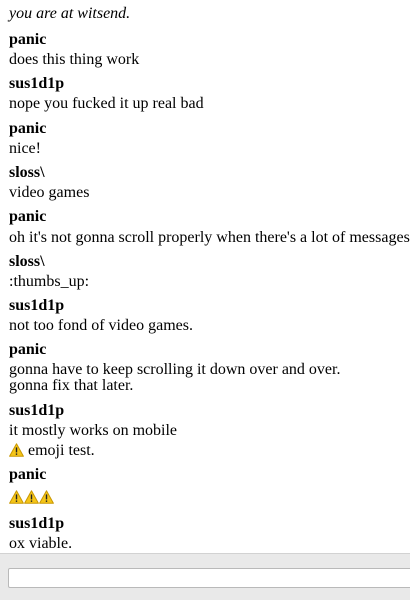 Image resolution: width=410 pixels, height=600 pixels. I want to click on composer-bar, so click(205, 576).